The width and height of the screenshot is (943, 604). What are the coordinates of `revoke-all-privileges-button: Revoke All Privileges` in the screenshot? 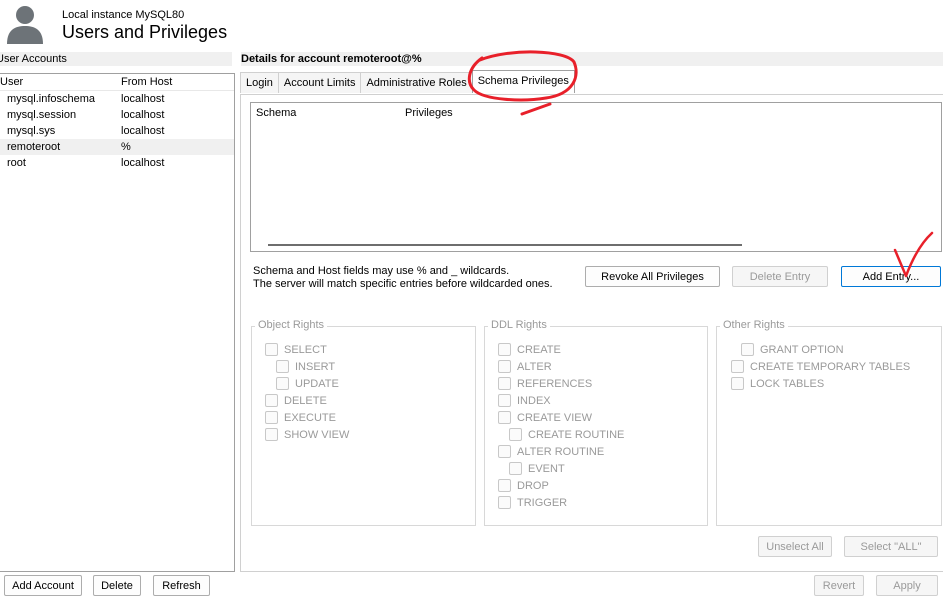 It's located at (652, 276).